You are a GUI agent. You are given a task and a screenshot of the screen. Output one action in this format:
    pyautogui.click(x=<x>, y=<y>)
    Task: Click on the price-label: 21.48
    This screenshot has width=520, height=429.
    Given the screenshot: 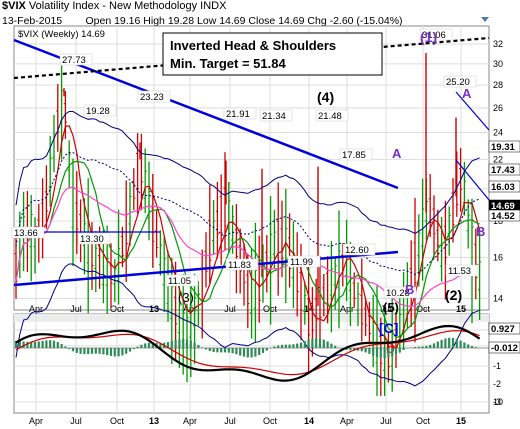 What is the action you would take?
    pyautogui.click(x=330, y=116)
    